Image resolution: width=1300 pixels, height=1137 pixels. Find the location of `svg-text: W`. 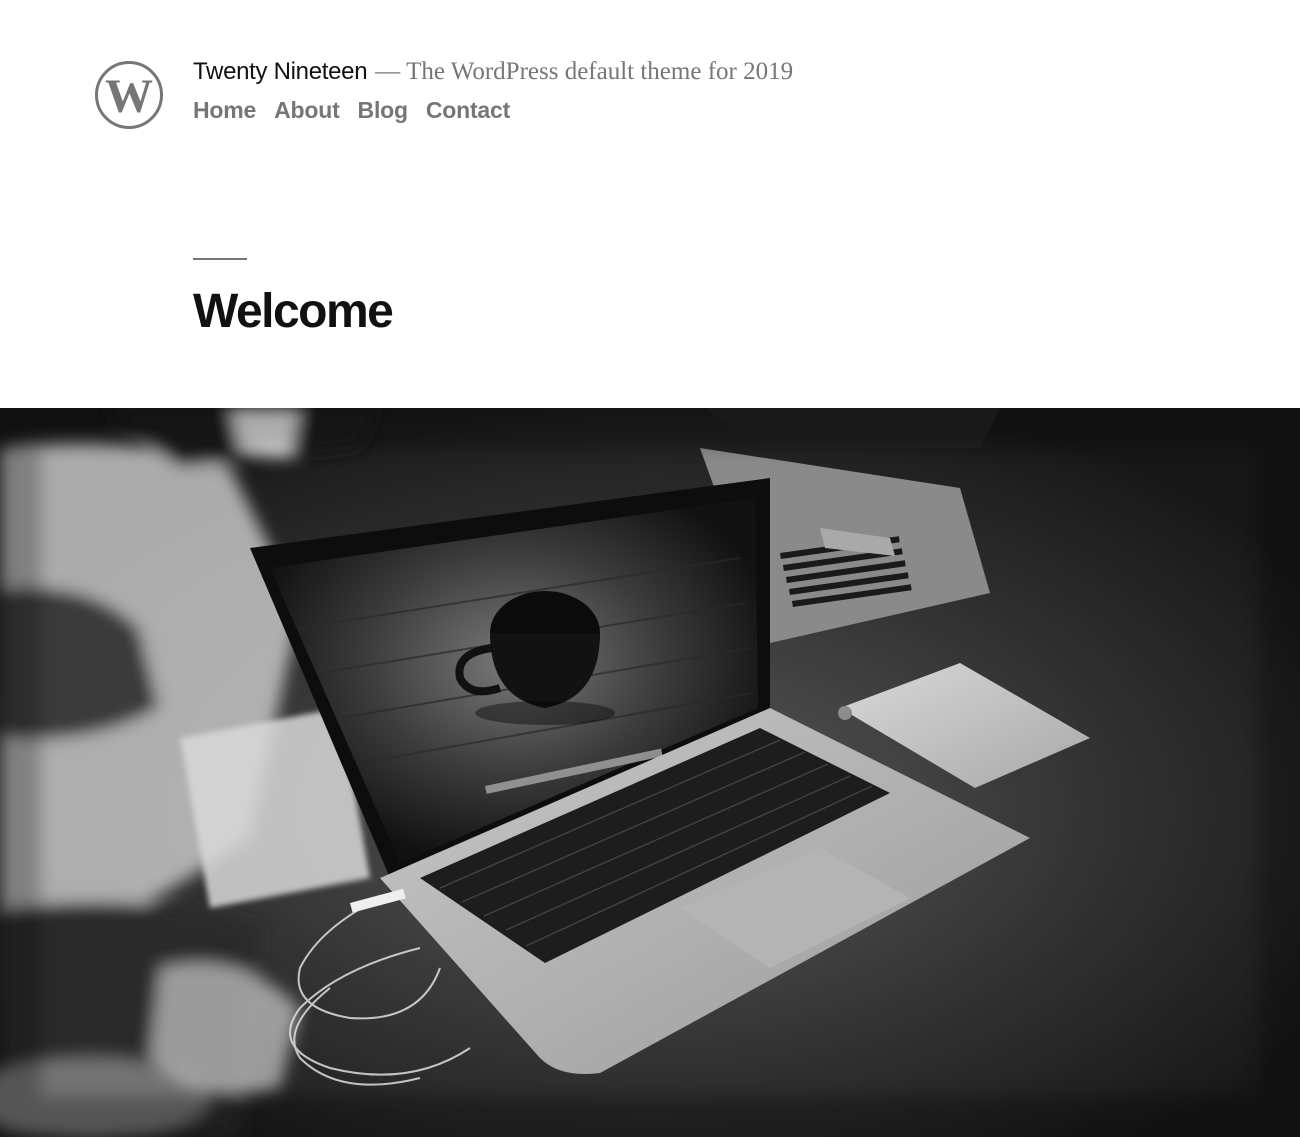

svg-text: W is located at coordinates (129, 96).